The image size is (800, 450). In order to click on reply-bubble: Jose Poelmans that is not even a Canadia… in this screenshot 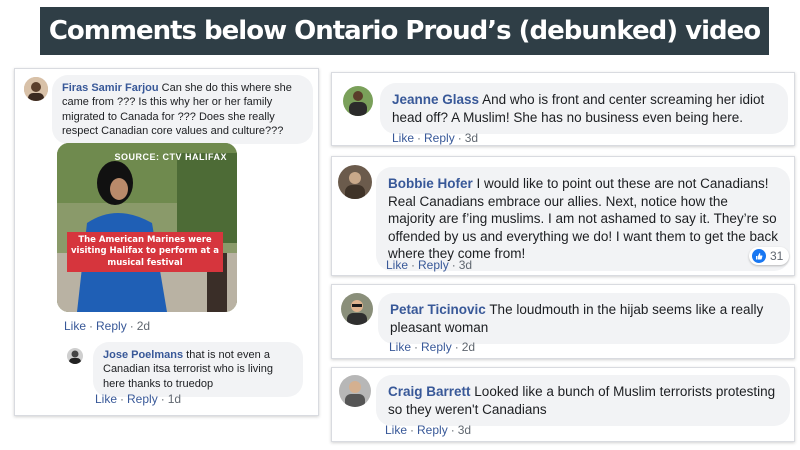, I will do `click(198, 369)`.